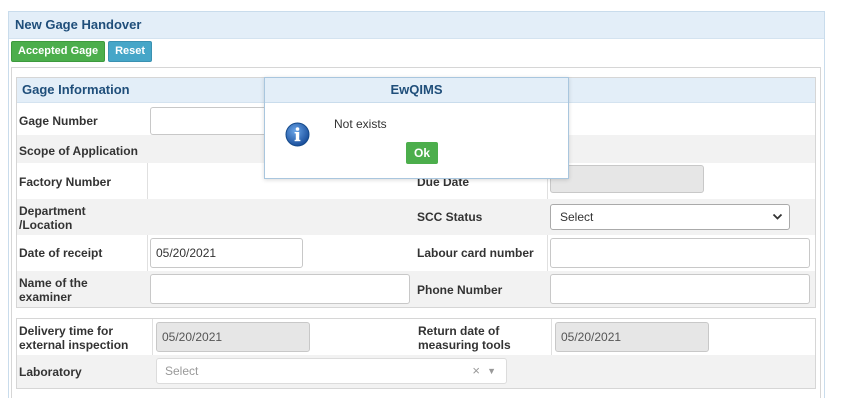 Image resolution: width=855 pixels, height=398 pixels. What do you see at coordinates (680, 289) in the screenshot?
I see `phone-number-input` at bounding box center [680, 289].